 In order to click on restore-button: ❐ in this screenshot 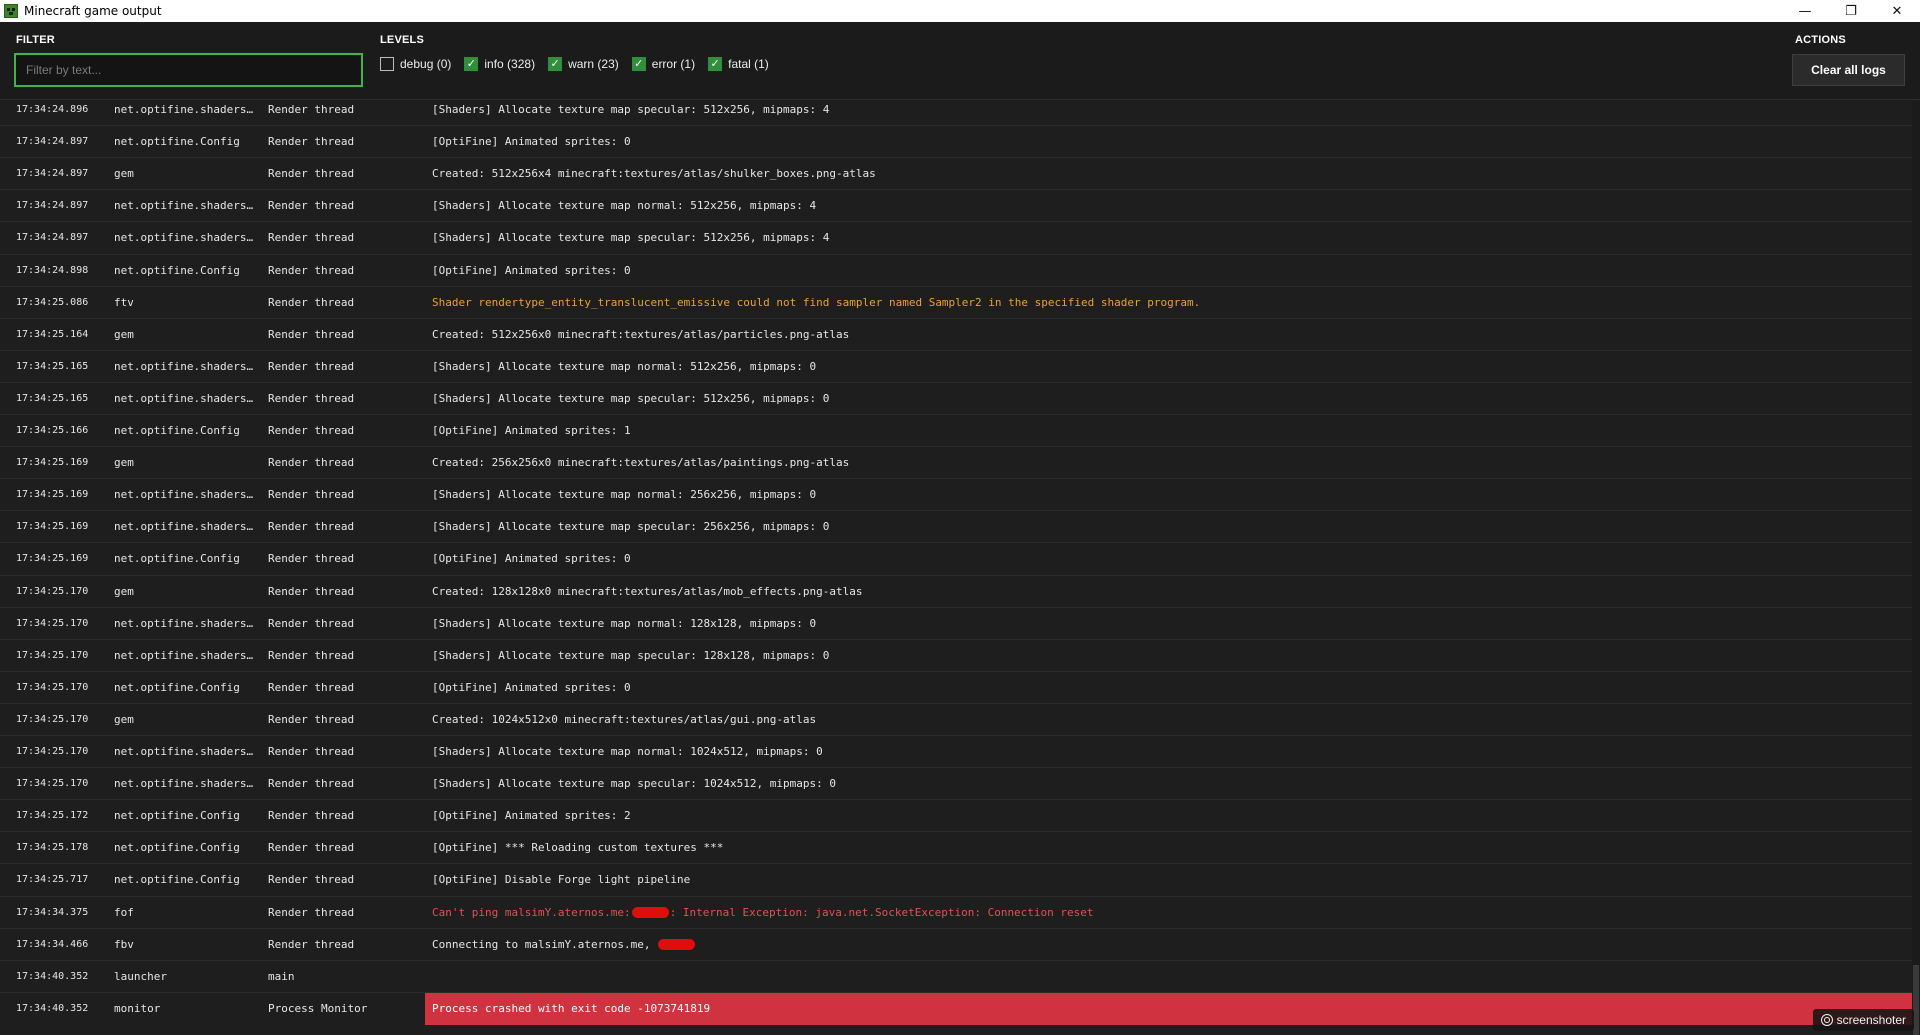, I will do `click(1851, 11)`.